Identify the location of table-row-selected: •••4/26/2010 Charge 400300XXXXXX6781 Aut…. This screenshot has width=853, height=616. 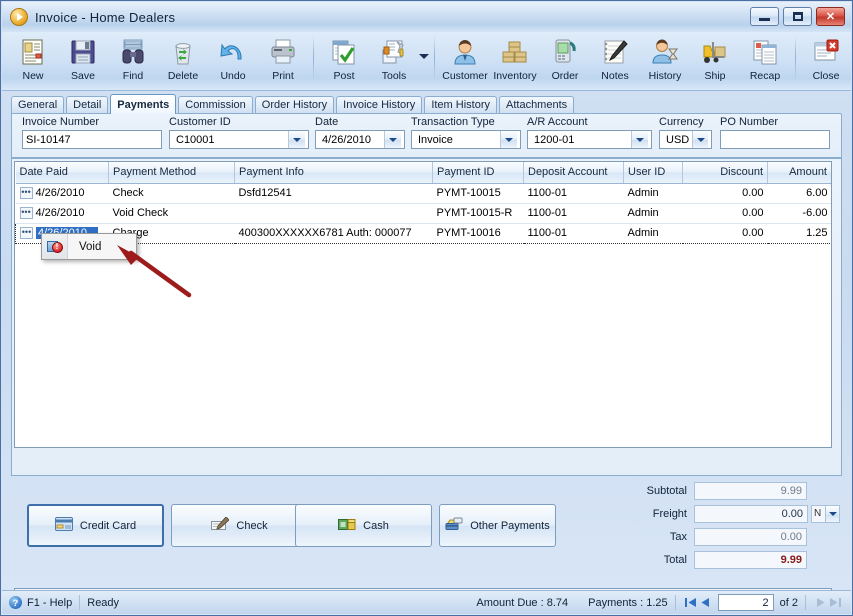
(423, 233).